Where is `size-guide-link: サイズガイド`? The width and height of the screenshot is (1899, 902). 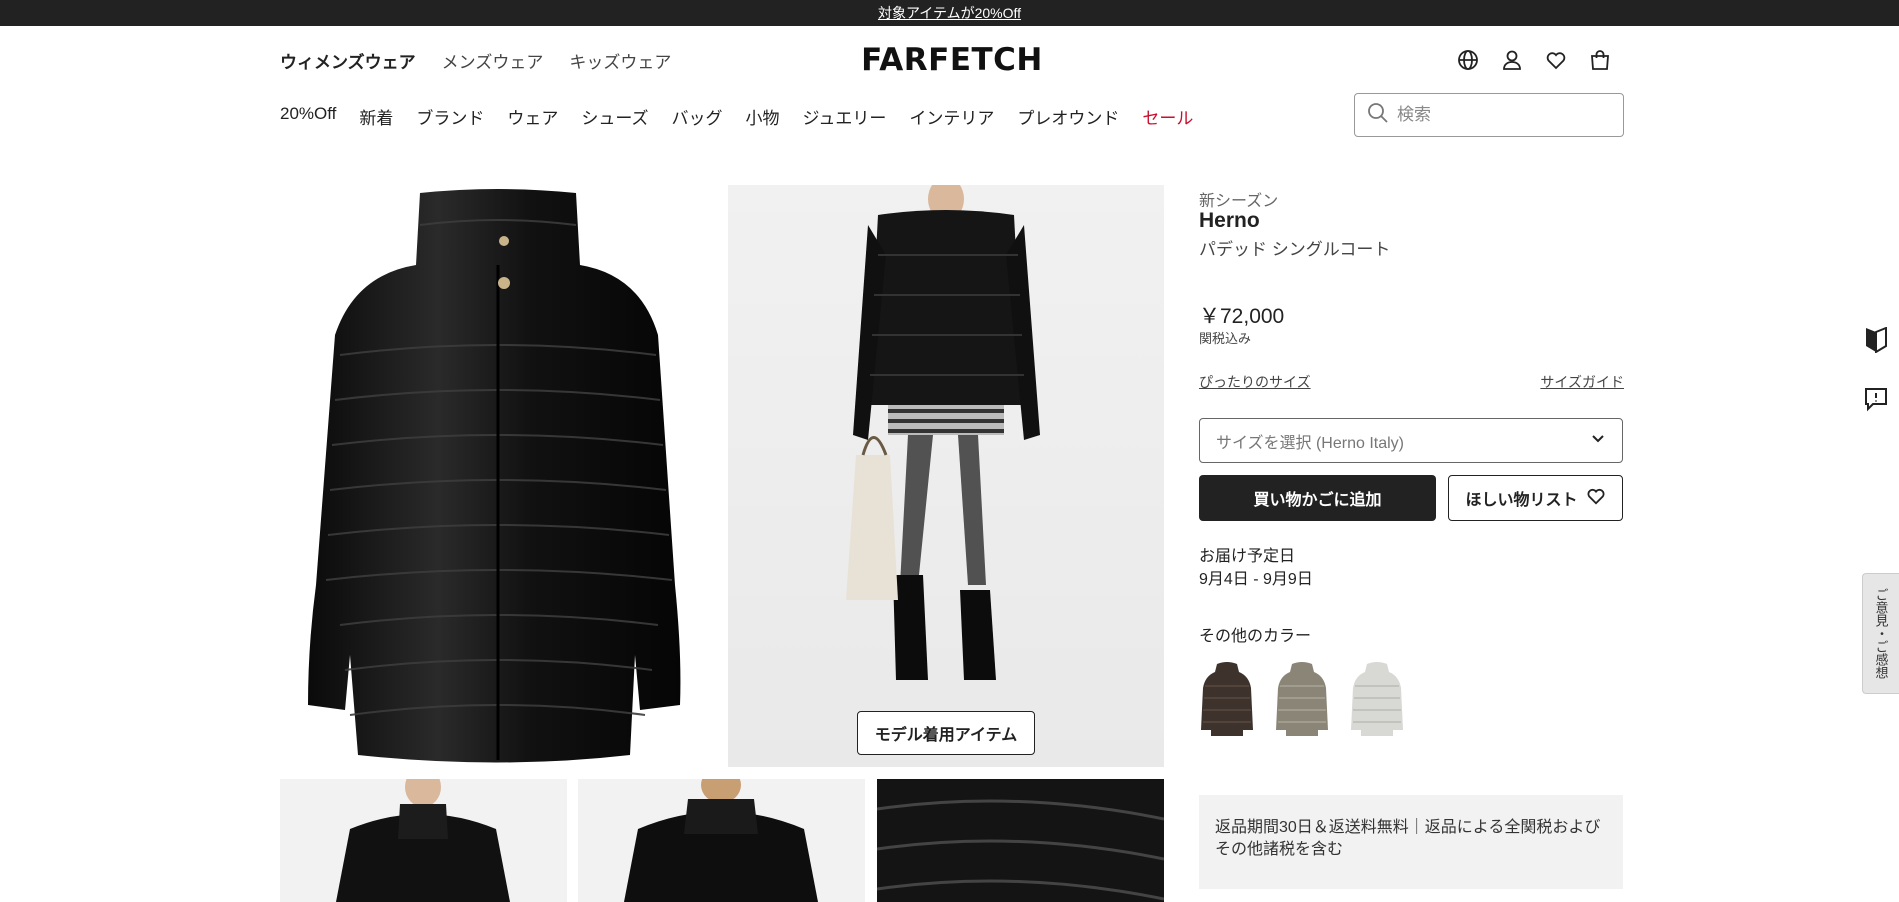
size-guide-link: サイズガイド is located at coordinates (1582, 382).